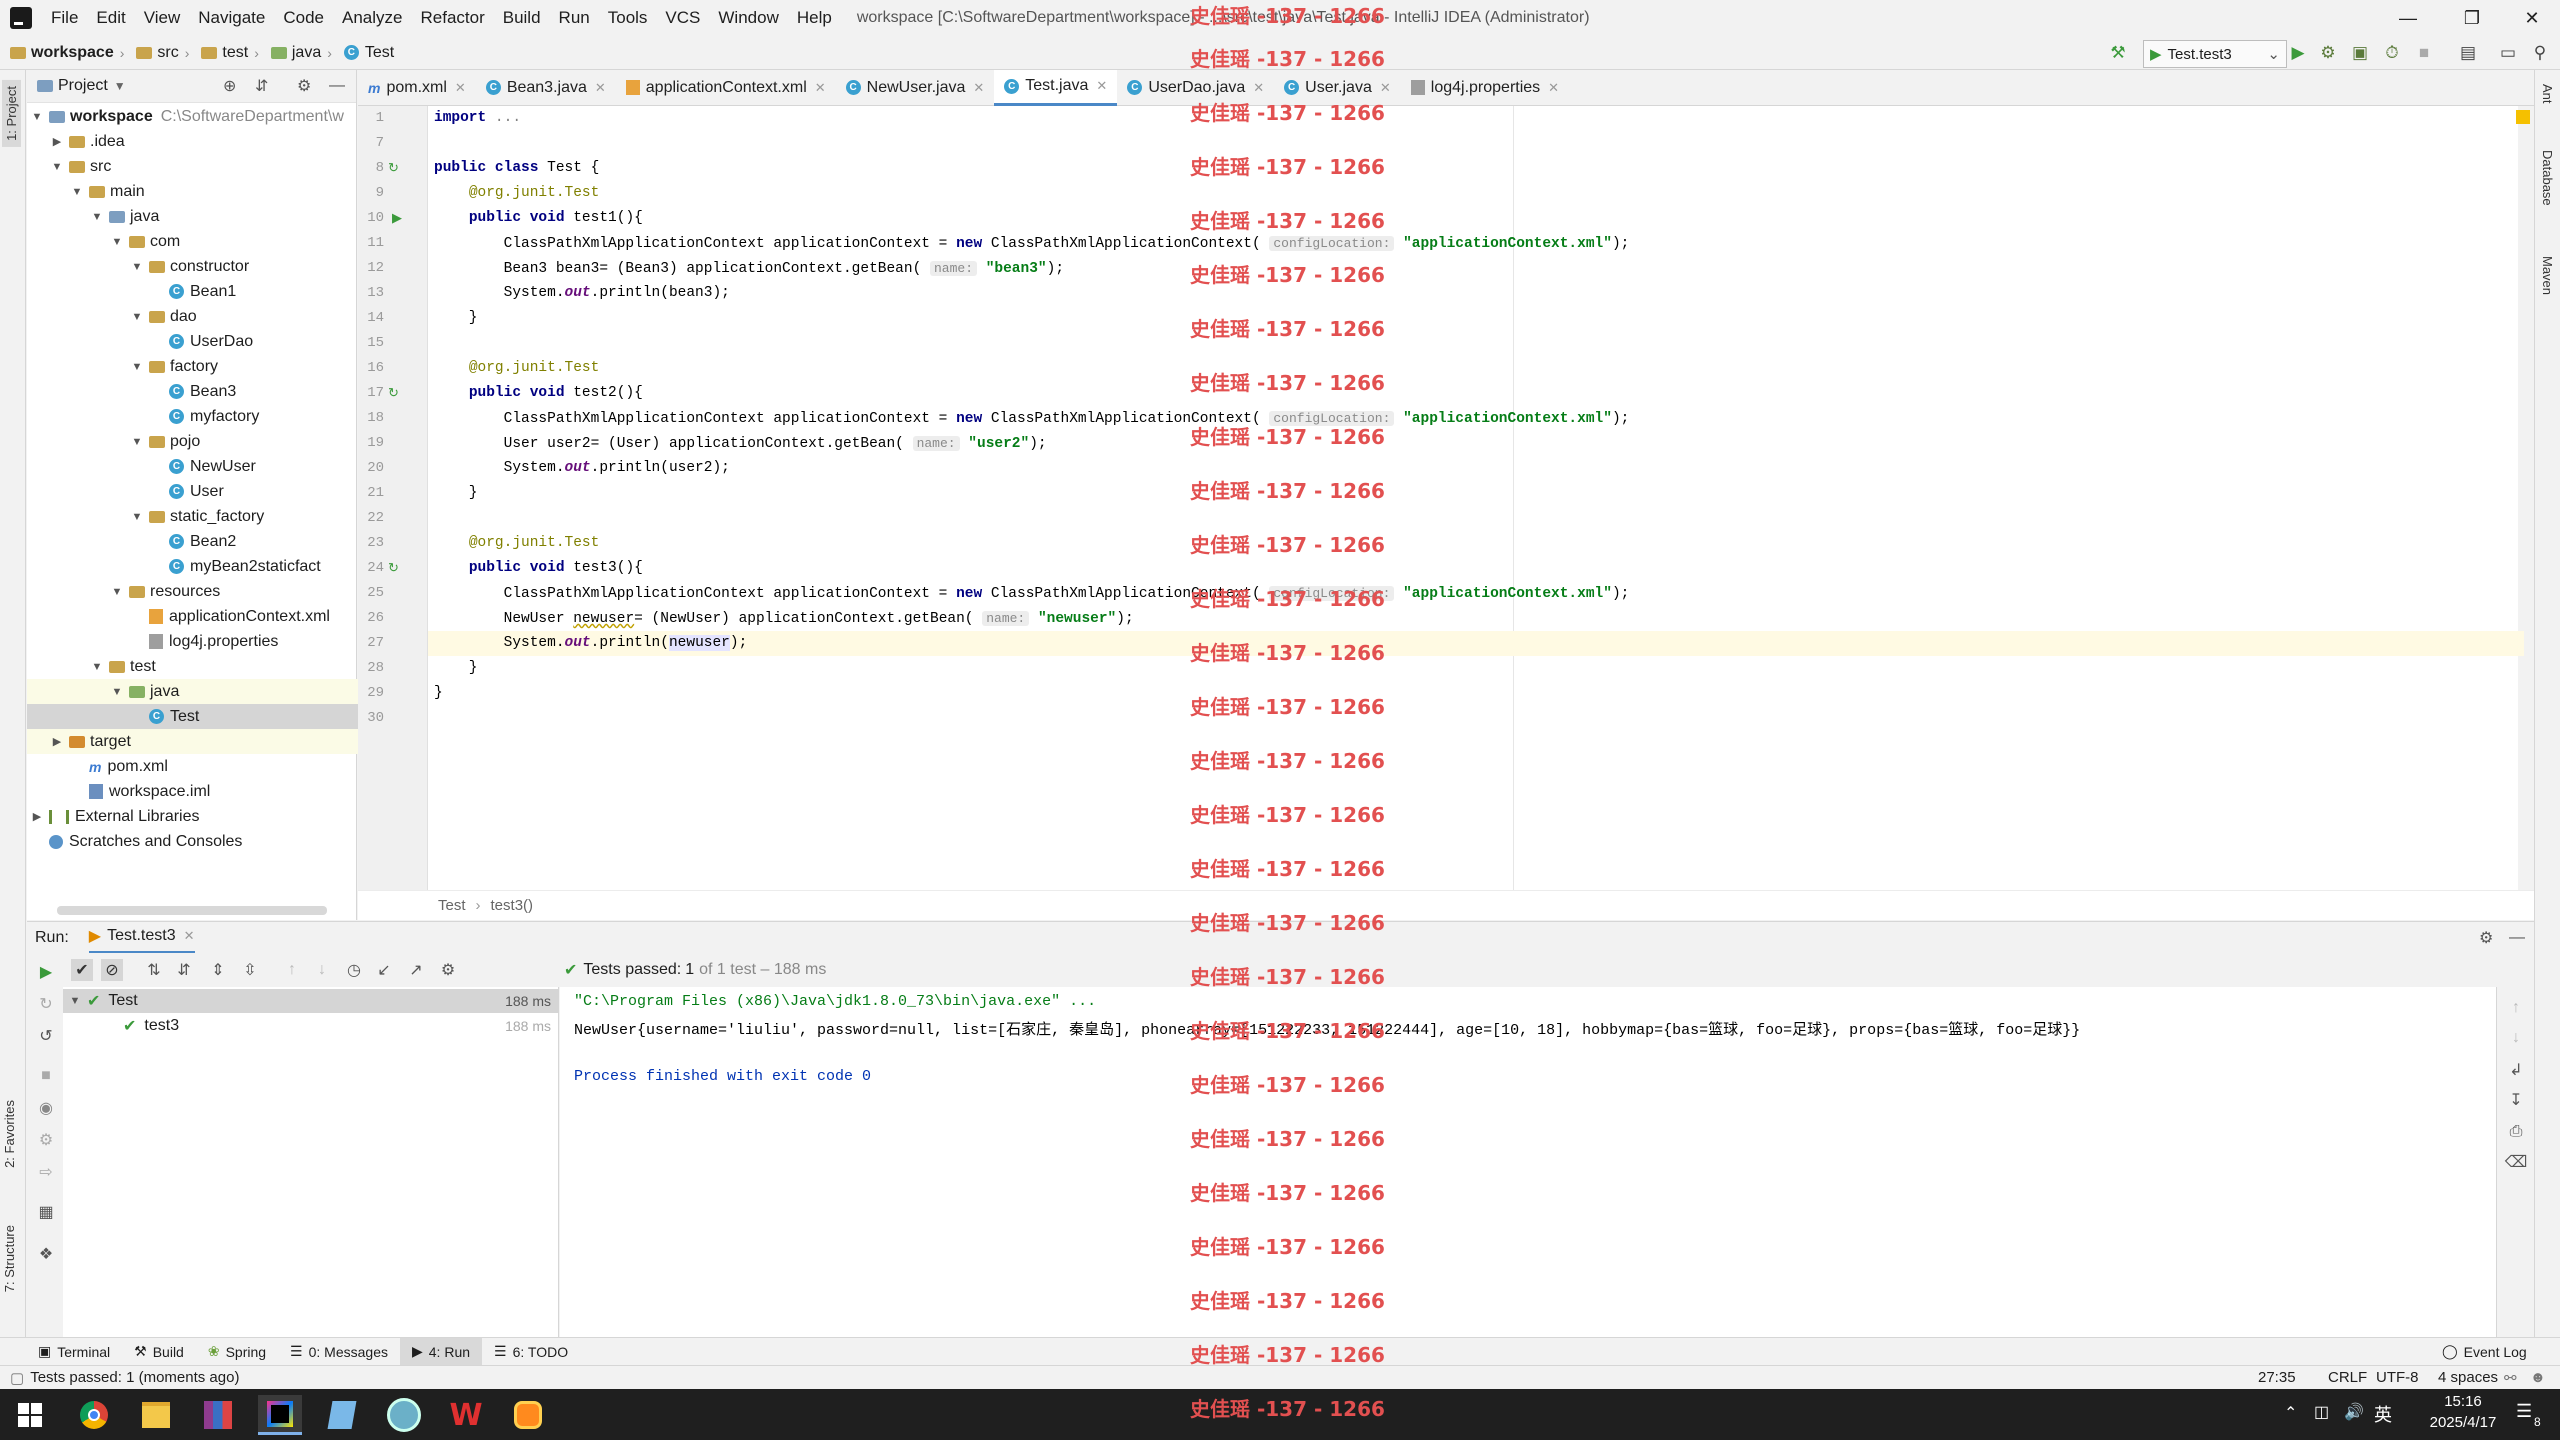 The image size is (2560, 1440). Describe the element at coordinates (2523, 117) in the screenshot. I see `warning-indicator-icon` at that location.